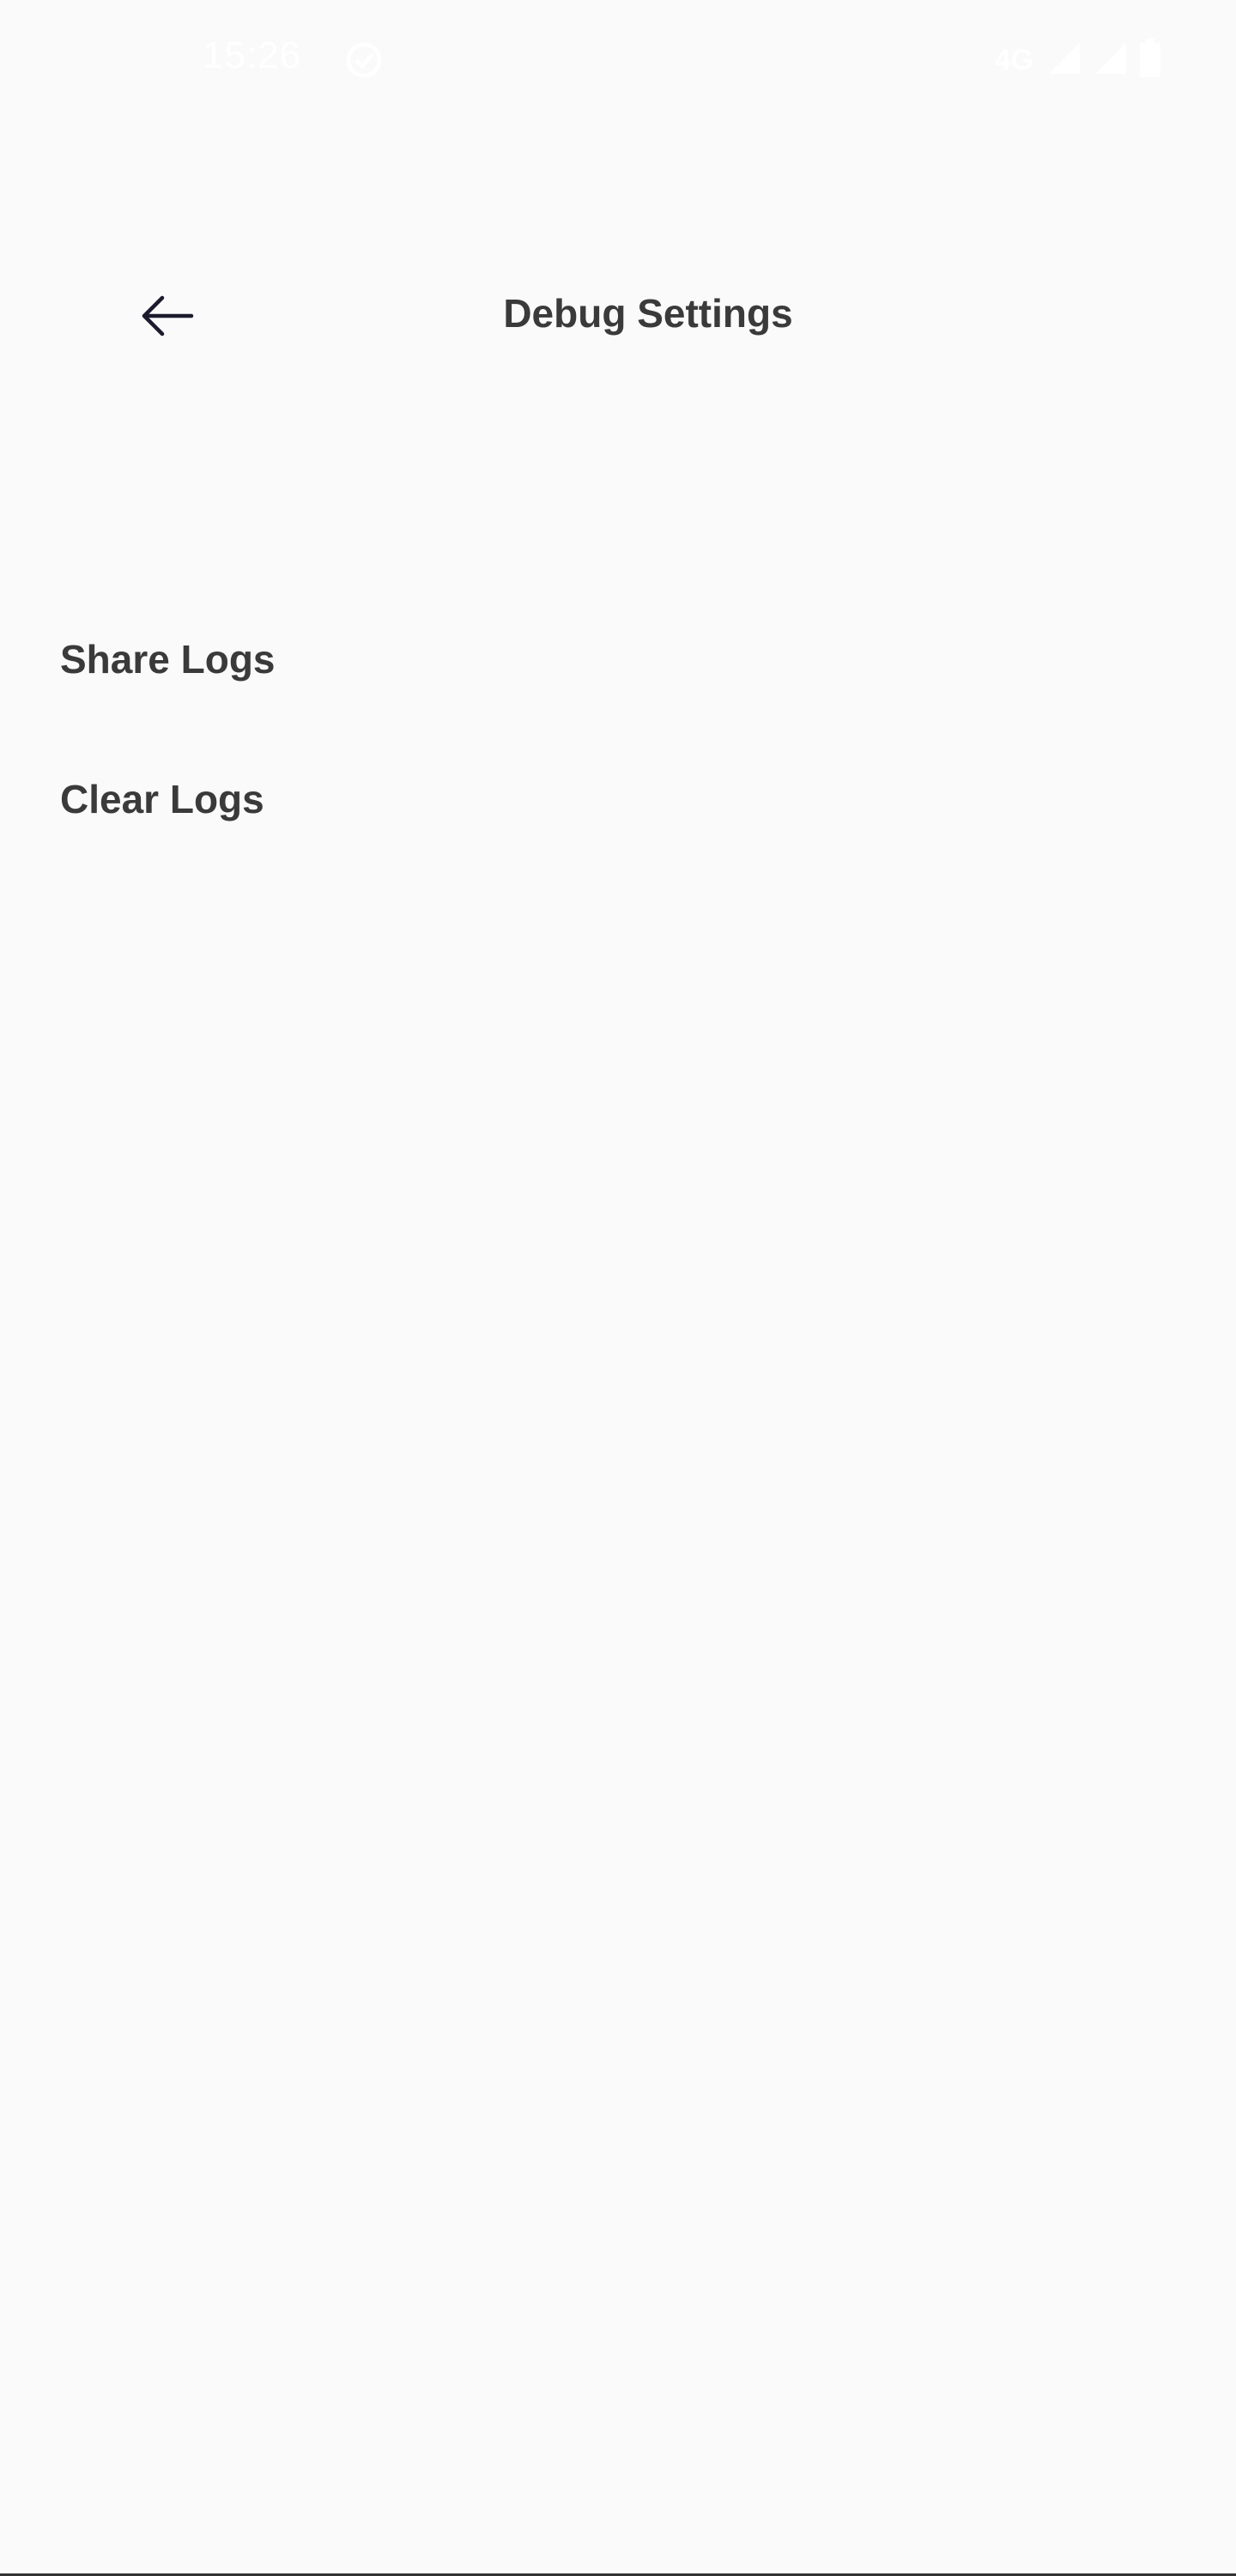  What do you see at coordinates (618, 60) in the screenshot?
I see `status-bar: 15:26 4G` at bounding box center [618, 60].